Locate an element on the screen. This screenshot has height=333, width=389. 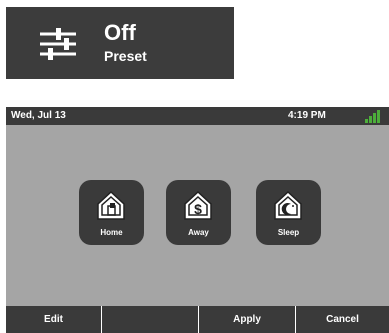
home-icon is located at coordinates (111, 205).